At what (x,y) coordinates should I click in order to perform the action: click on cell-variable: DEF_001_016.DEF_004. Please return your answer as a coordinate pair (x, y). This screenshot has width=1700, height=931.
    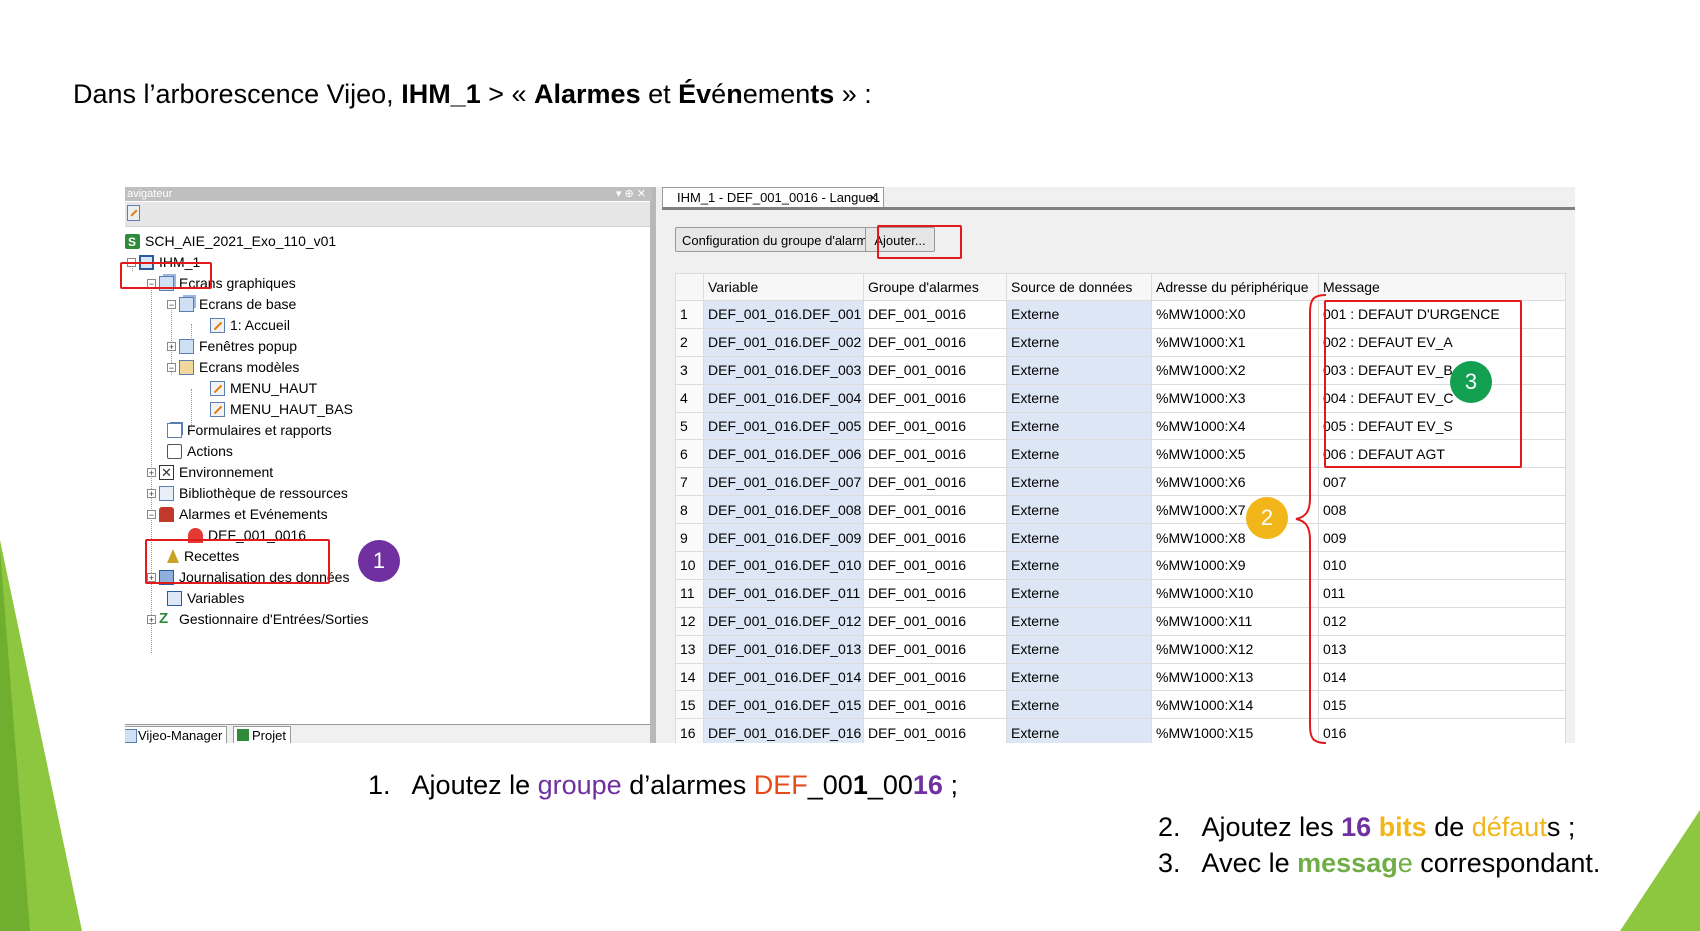
    Looking at the image, I should click on (783, 398).